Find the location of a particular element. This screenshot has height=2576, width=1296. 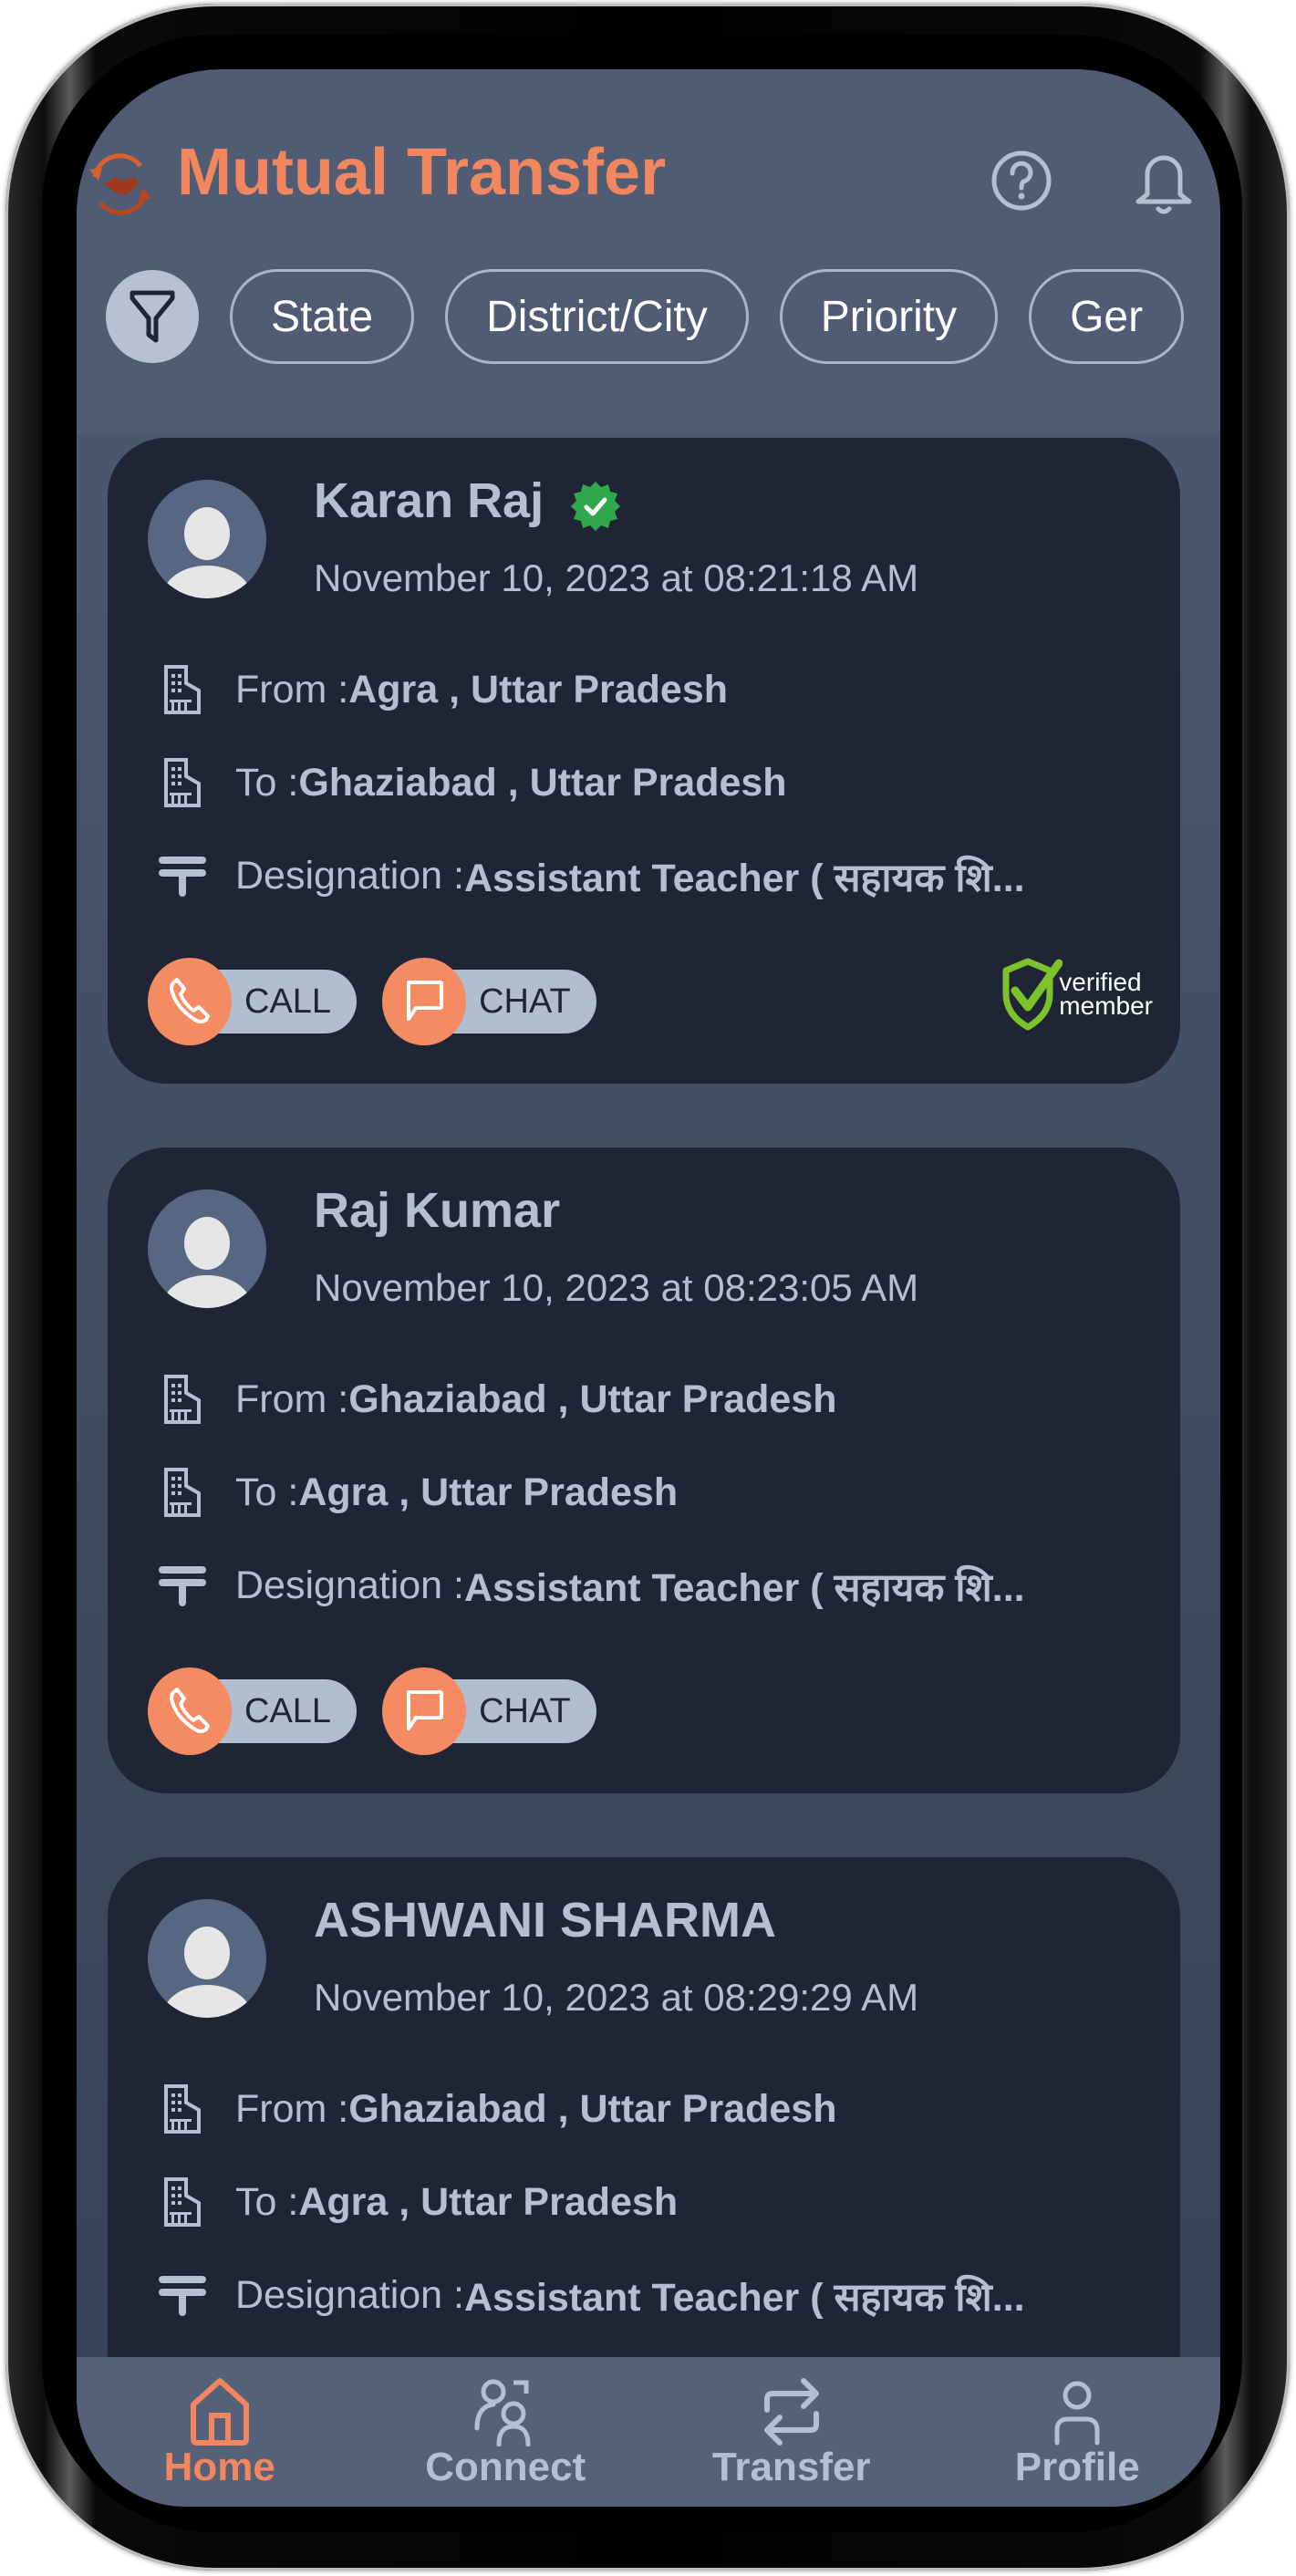

bottom-nav: Home Connect Transfer Profile is located at coordinates (648, 2432).